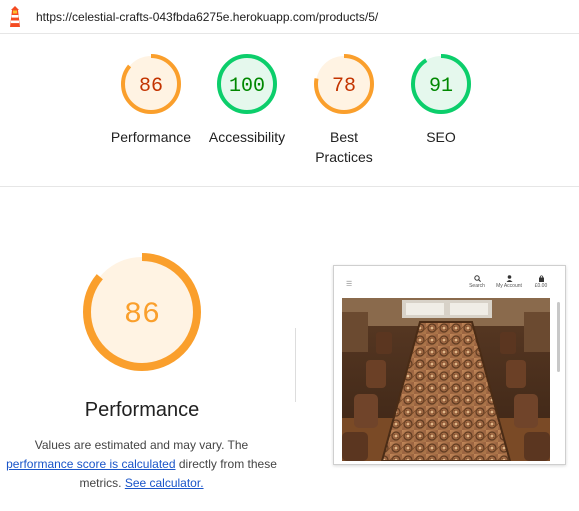 Image resolution: width=579 pixels, height=511 pixels. I want to click on gauge-accessibility-label: Accessibility, so click(247, 137).